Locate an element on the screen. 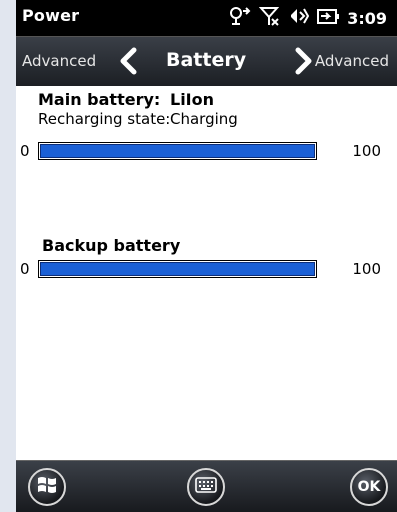  battery-charging-icon is located at coordinates (328, 18).